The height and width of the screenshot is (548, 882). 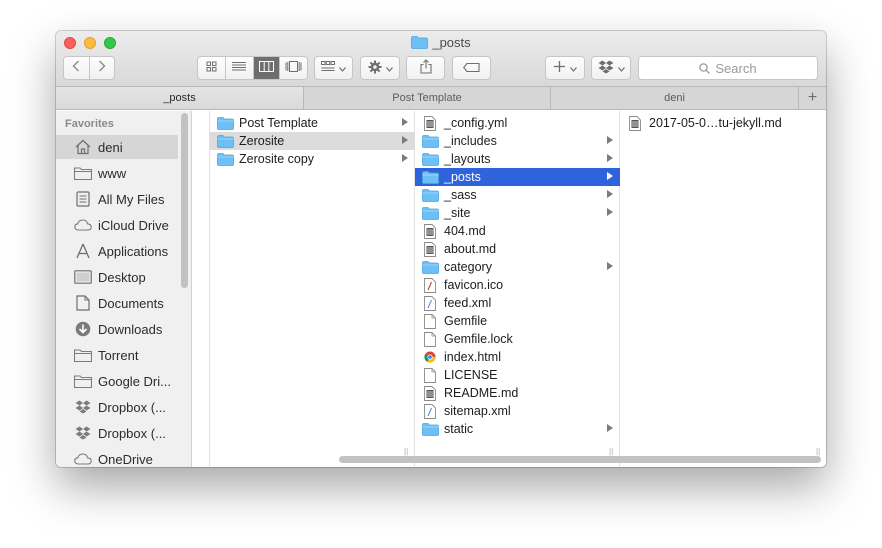 I want to click on file-row-gemfile: Gemfile, so click(x=517, y=321).